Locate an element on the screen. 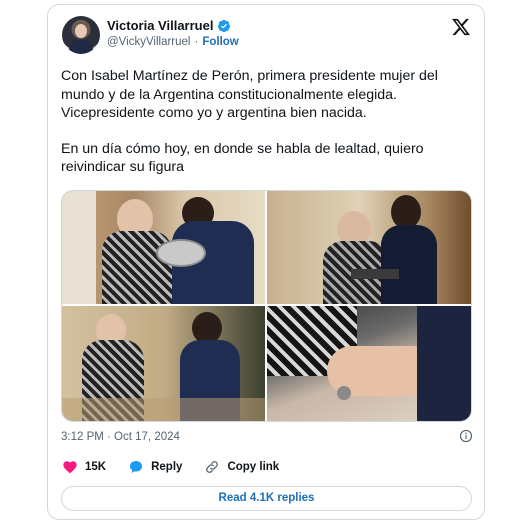  verified-badge-icon is located at coordinates (224, 25).